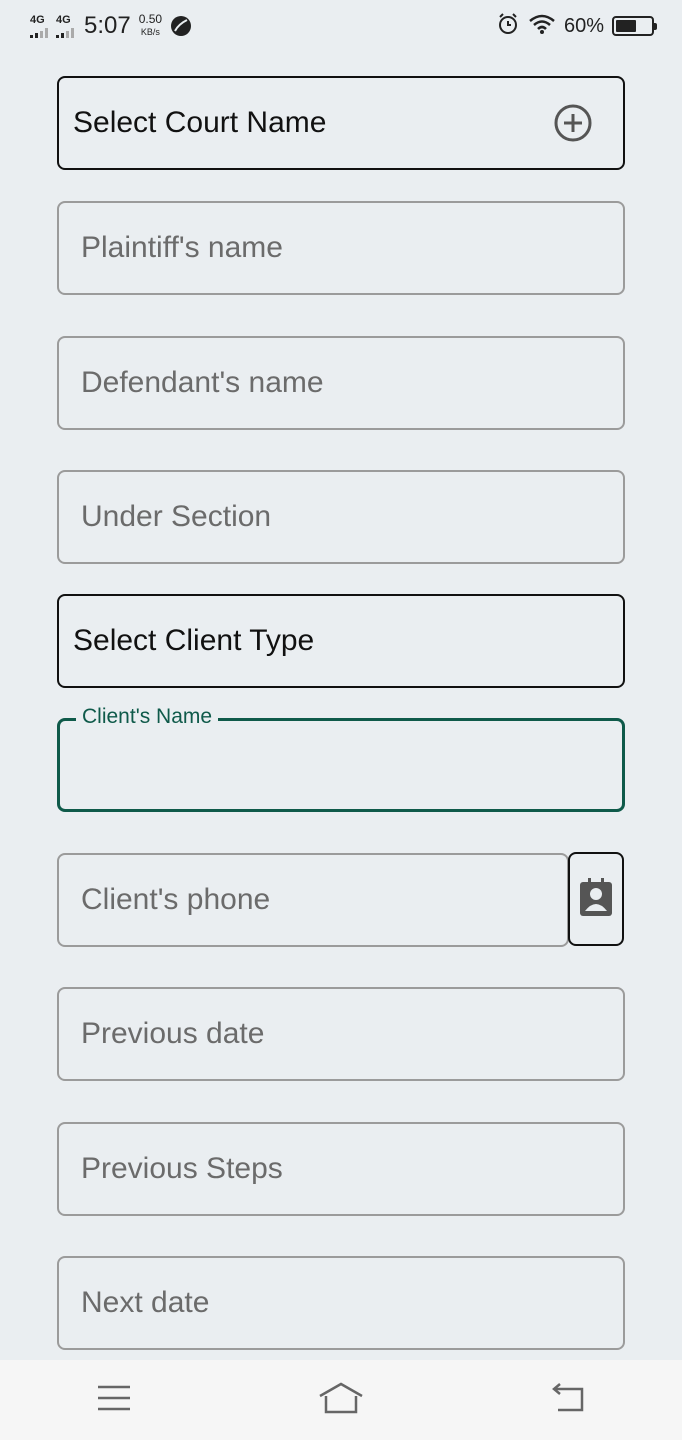 This screenshot has width=682, height=1440. What do you see at coordinates (341, 248) in the screenshot?
I see `plaintiff-name-field: Plaintiff's name` at bounding box center [341, 248].